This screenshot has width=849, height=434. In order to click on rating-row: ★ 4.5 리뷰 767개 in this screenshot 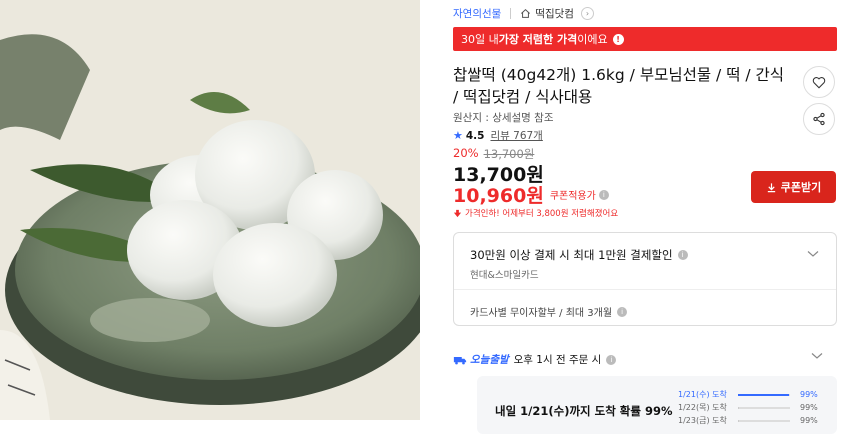, I will do `click(498, 135)`.